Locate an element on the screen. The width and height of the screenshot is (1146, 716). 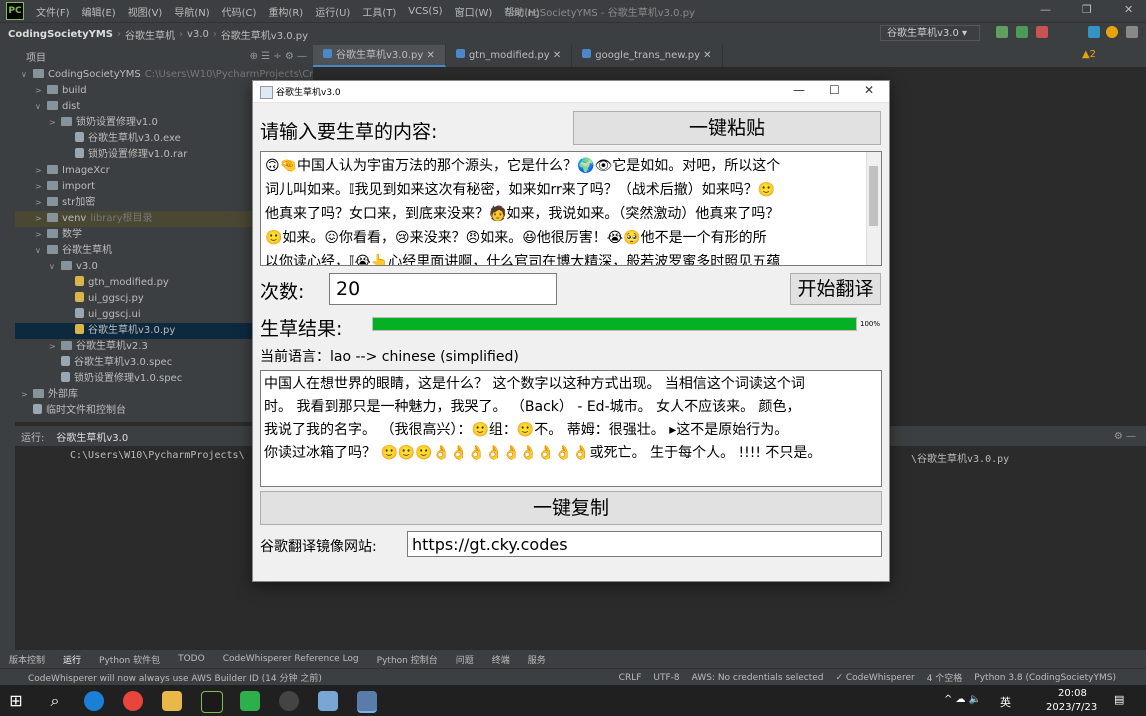
status-encoding: UTF-8 is located at coordinates (666, 678).